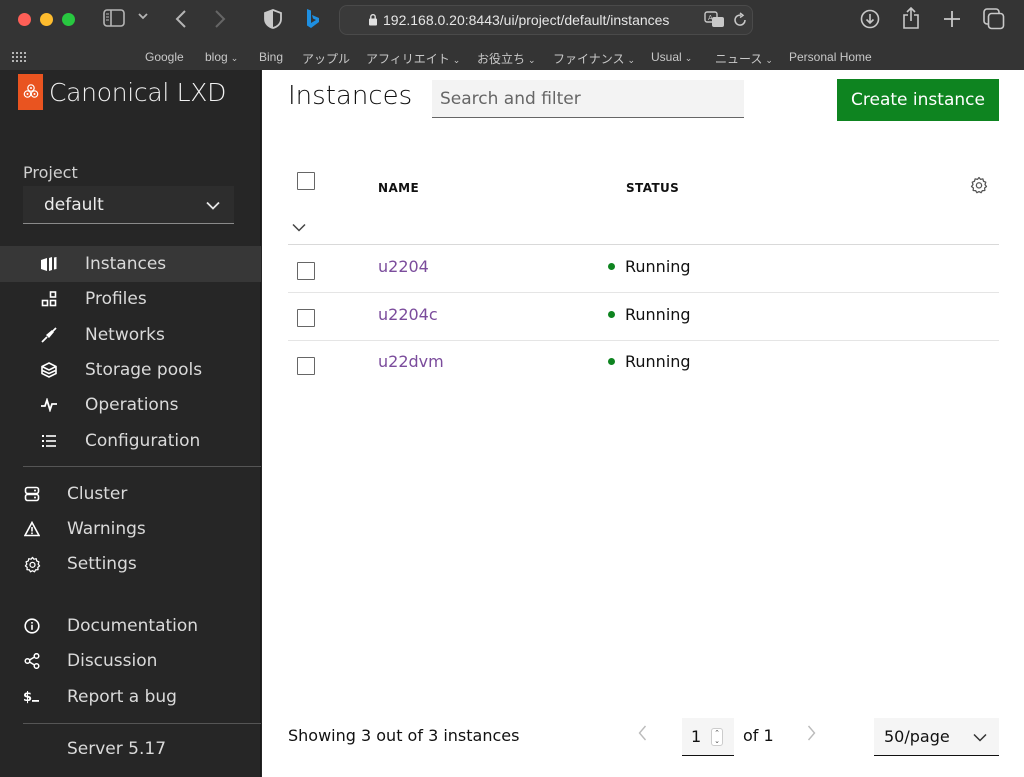 The width and height of the screenshot is (1024, 777). I want to click on lock-icon, so click(373, 20).